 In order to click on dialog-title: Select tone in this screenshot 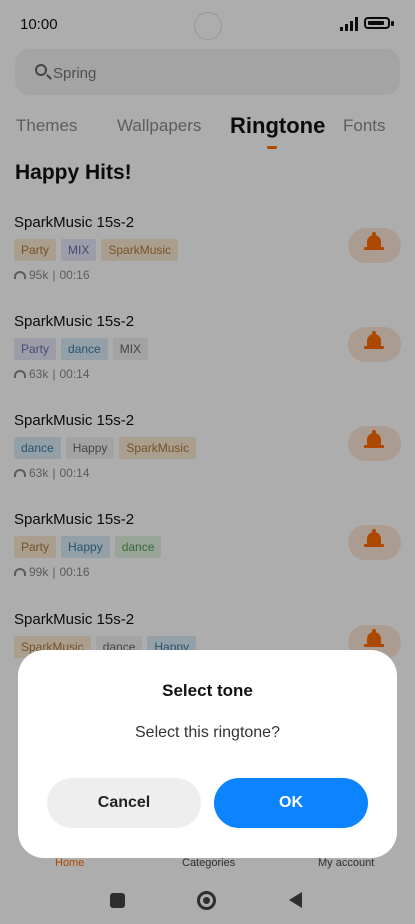, I will do `click(207, 690)`.